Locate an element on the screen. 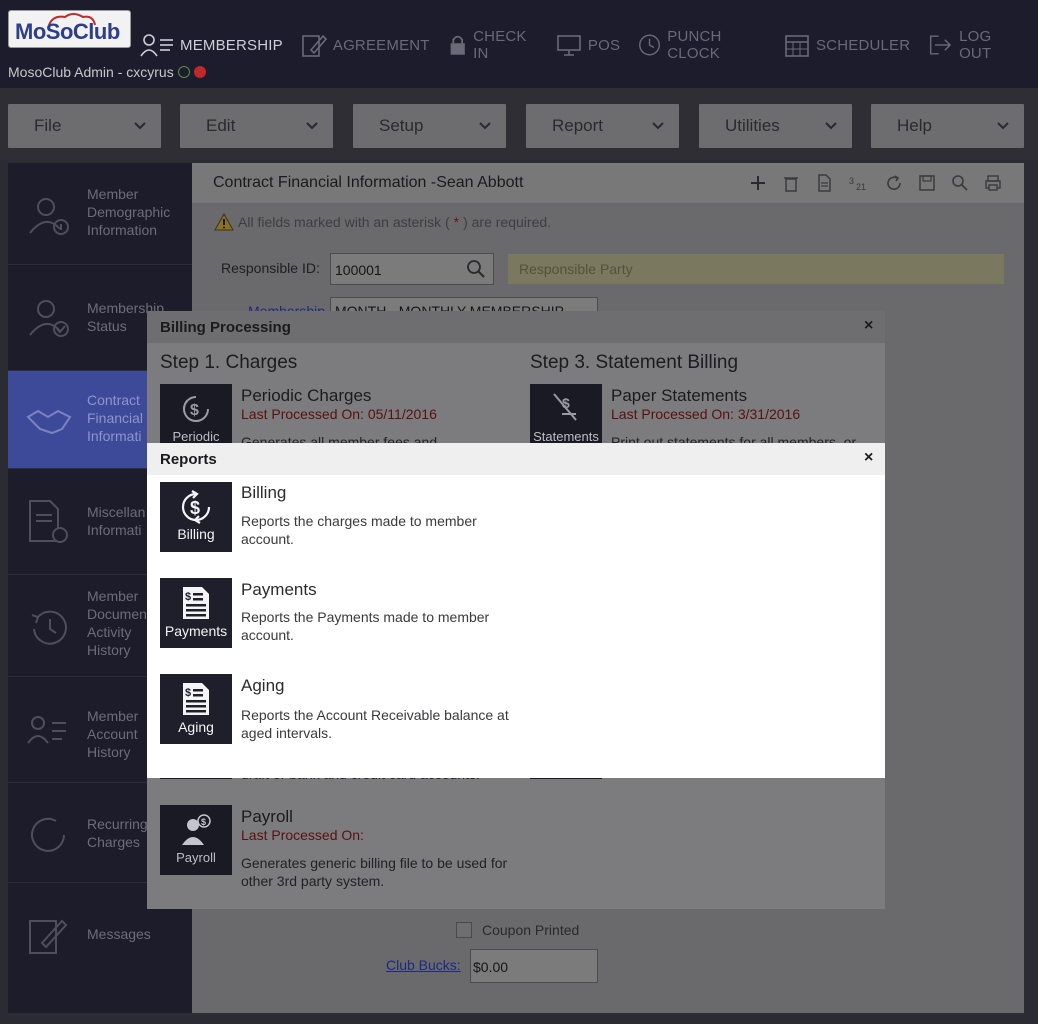 The image size is (1038, 1024). billing-modal-close-button: × is located at coordinates (868, 326).